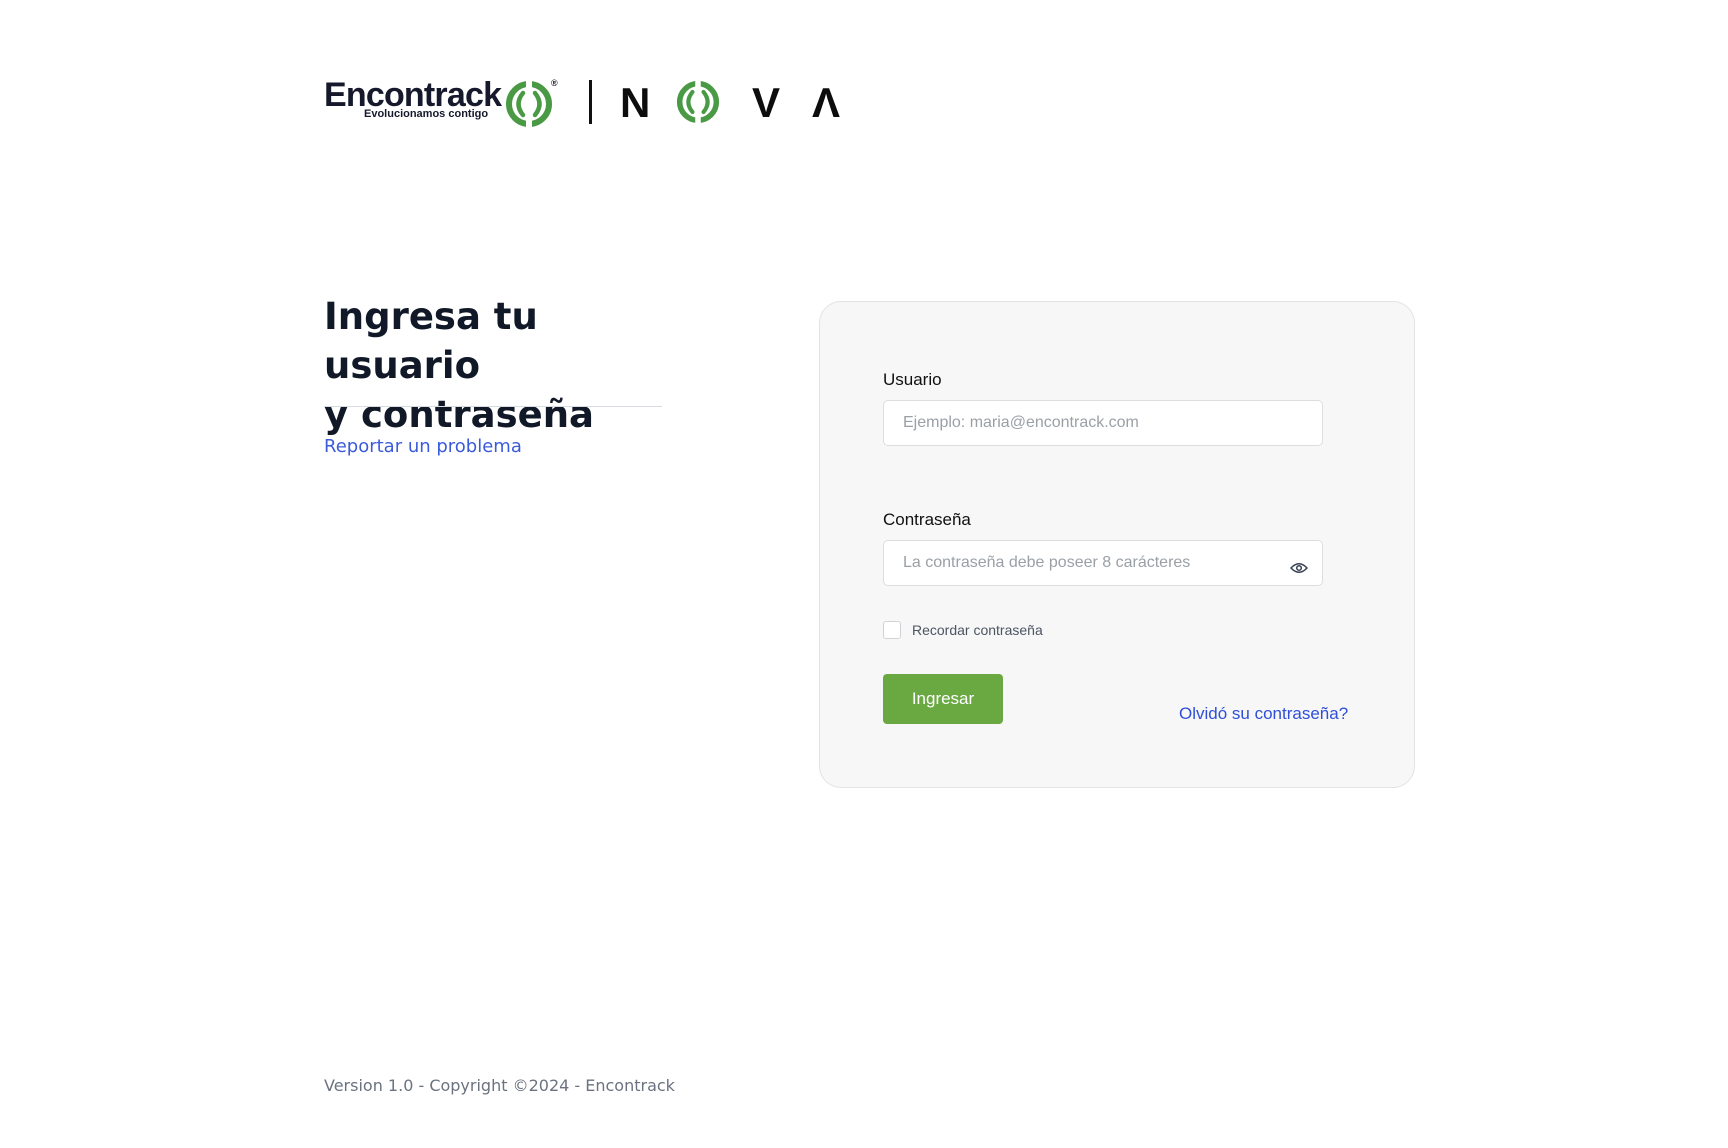 This screenshot has height=1148, width=1728. I want to click on remember-password-label: Recordar contraseña, so click(977, 630).